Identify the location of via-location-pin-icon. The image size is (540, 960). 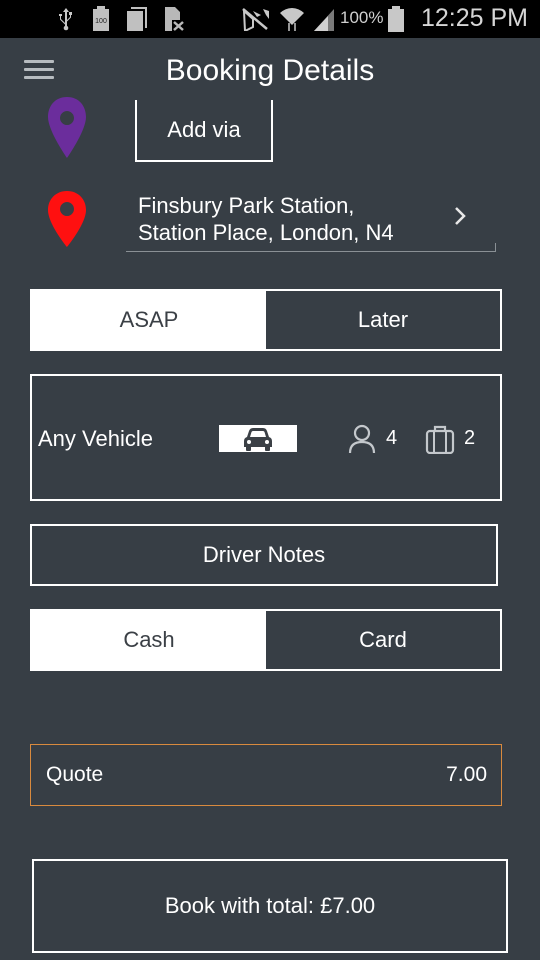
(67, 128).